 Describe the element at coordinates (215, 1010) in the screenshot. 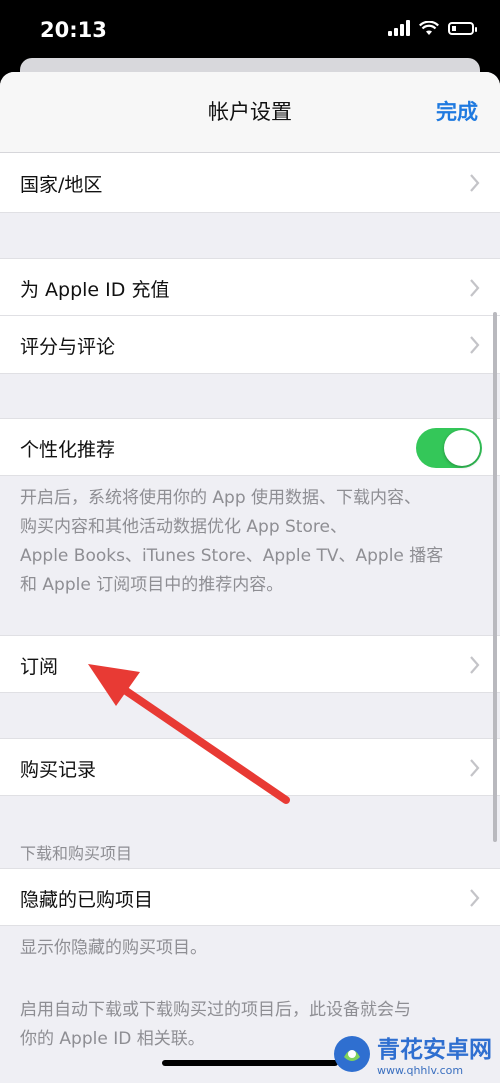

I see `footnote-line: 启用自动下载或下载购买过的项目后，此设备就会与` at that location.